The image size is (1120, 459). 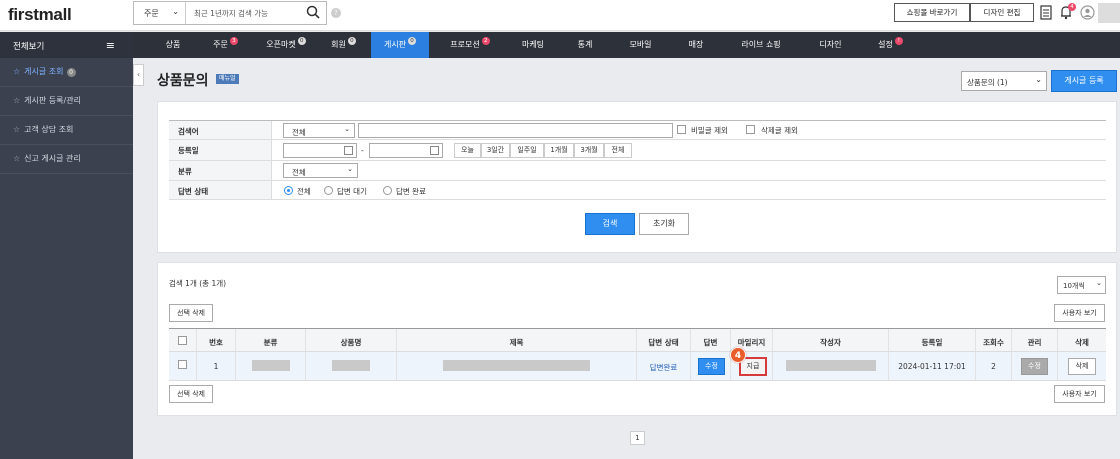 I want to click on column-header: 상품명, so click(x=350, y=340).